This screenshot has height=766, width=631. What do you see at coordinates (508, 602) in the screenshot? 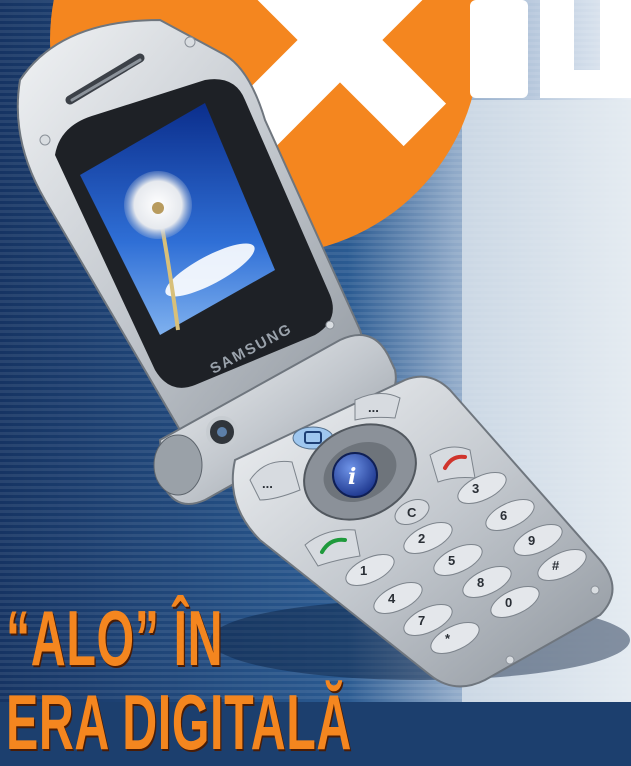
I see `key-0-label: 0` at bounding box center [508, 602].